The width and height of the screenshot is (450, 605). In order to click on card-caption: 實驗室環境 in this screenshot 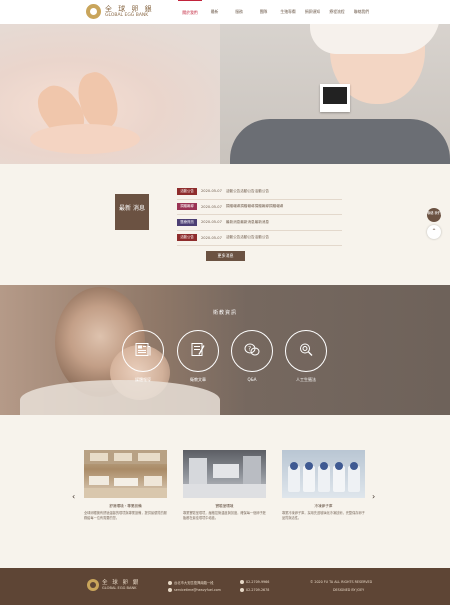, I will do `click(224, 506)`.